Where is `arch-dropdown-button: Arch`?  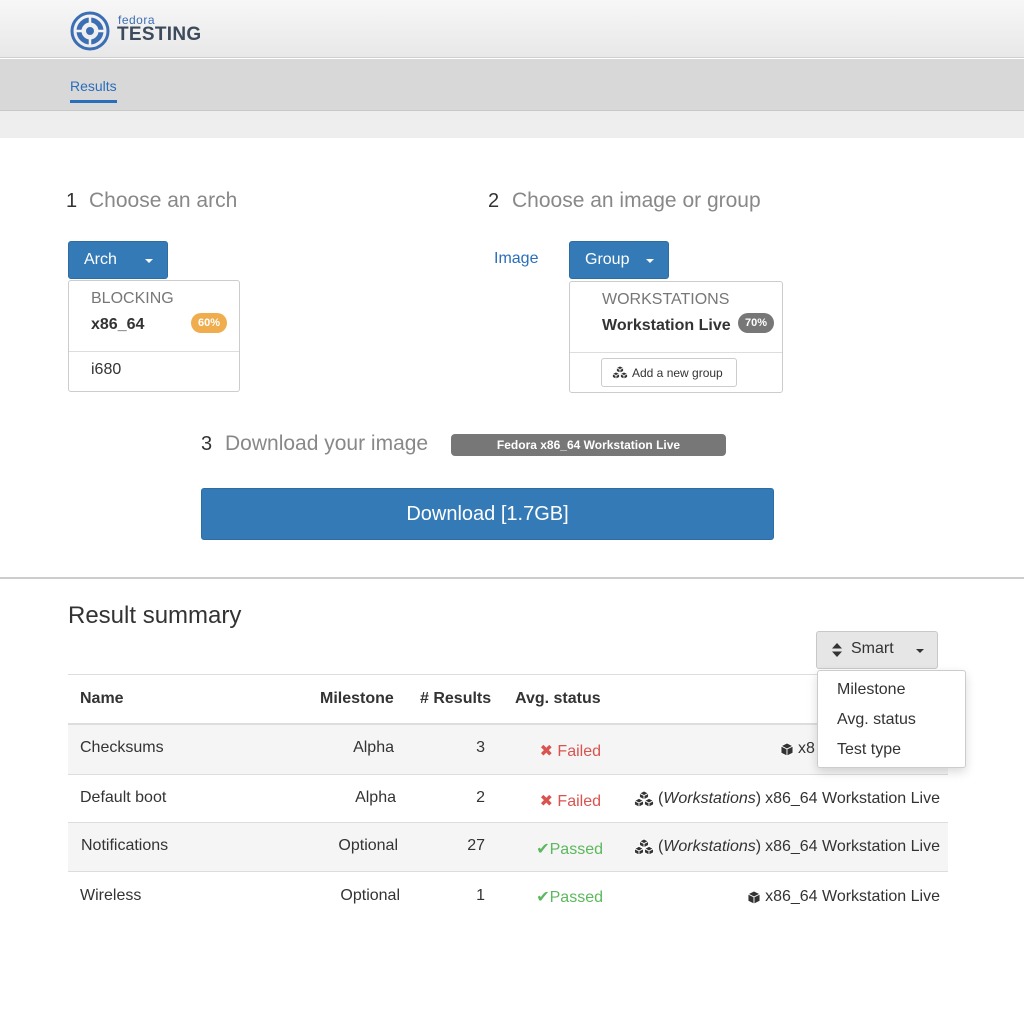
arch-dropdown-button: Arch is located at coordinates (118, 260).